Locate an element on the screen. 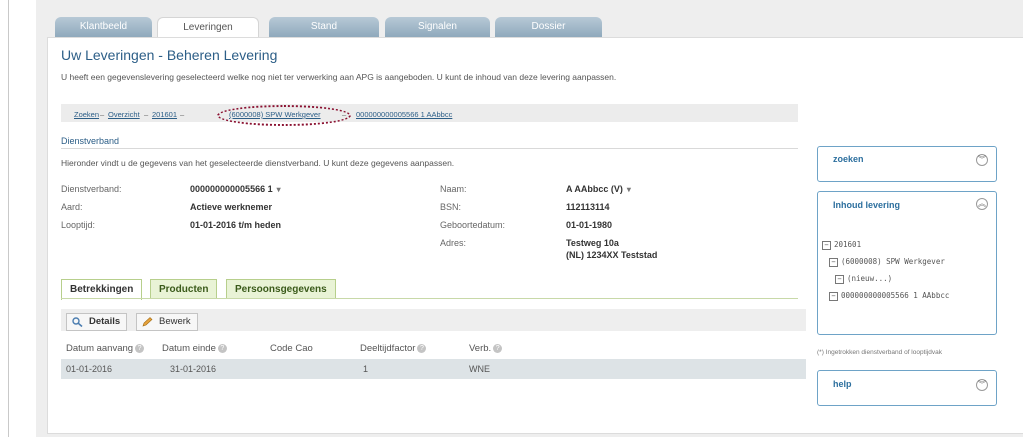 This screenshot has height=437, width=1023. breadcrumb-zoeken: Zoeken is located at coordinates (86, 114).